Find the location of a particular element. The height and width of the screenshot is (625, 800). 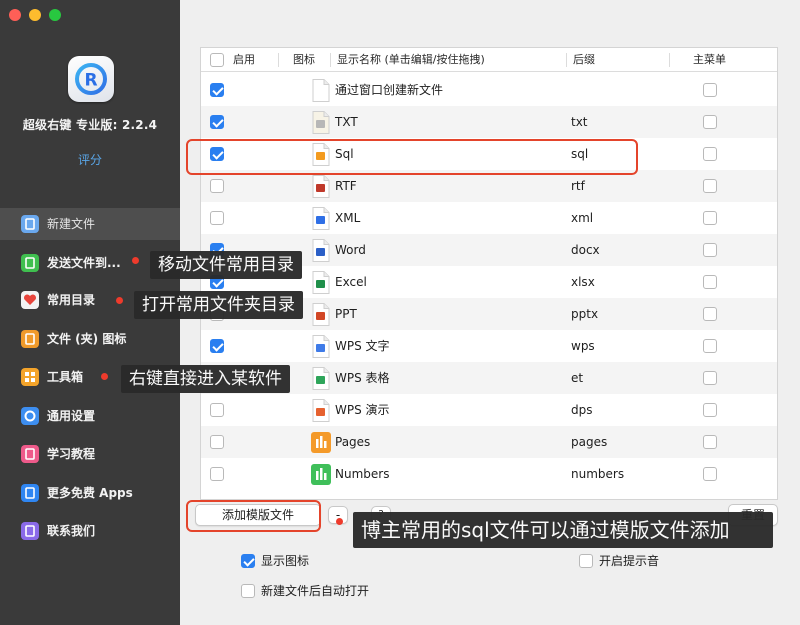

blank-file-icon is located at coordinates (321, 90).